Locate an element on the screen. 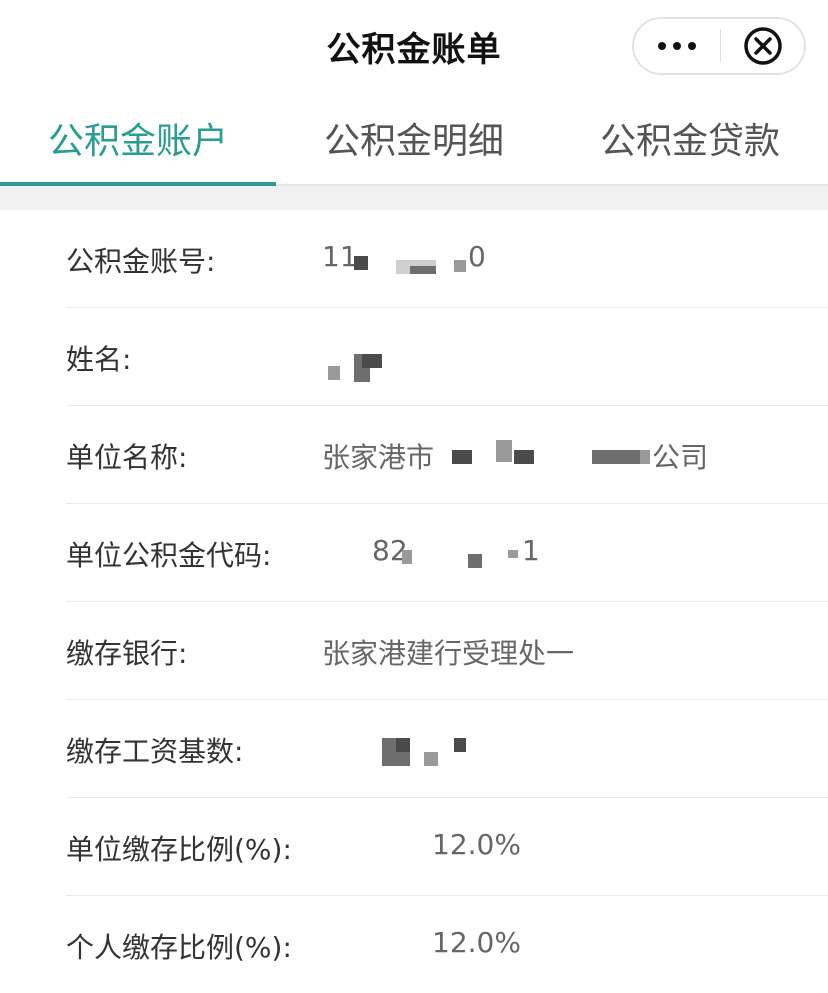  personal-rate-value: 12.0% is located at coordinates (476, 942).